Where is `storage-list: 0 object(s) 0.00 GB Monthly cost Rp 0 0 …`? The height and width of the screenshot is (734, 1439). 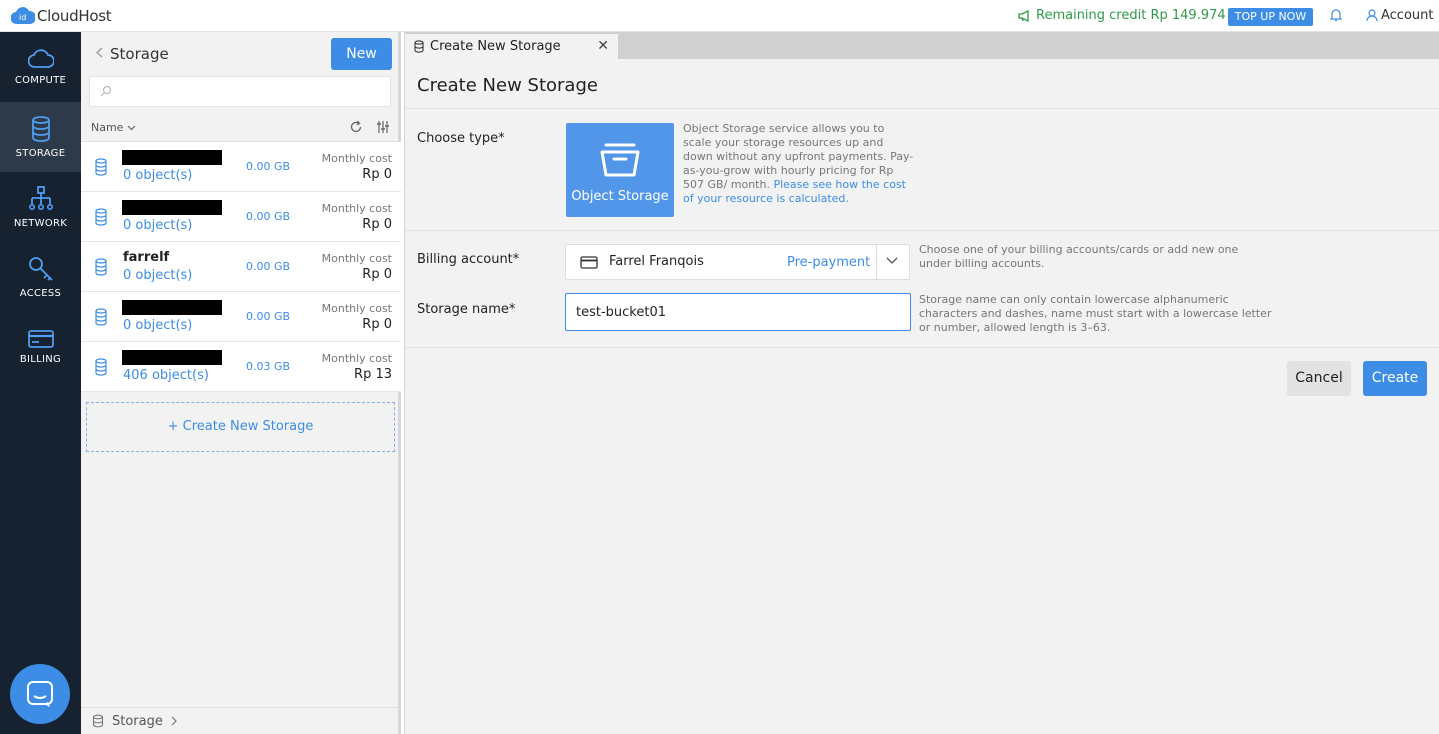 storage-list: 0 object(s) 0.00 GB Monthly cost Rp 0 0 … is located at coordinates (241, 267).